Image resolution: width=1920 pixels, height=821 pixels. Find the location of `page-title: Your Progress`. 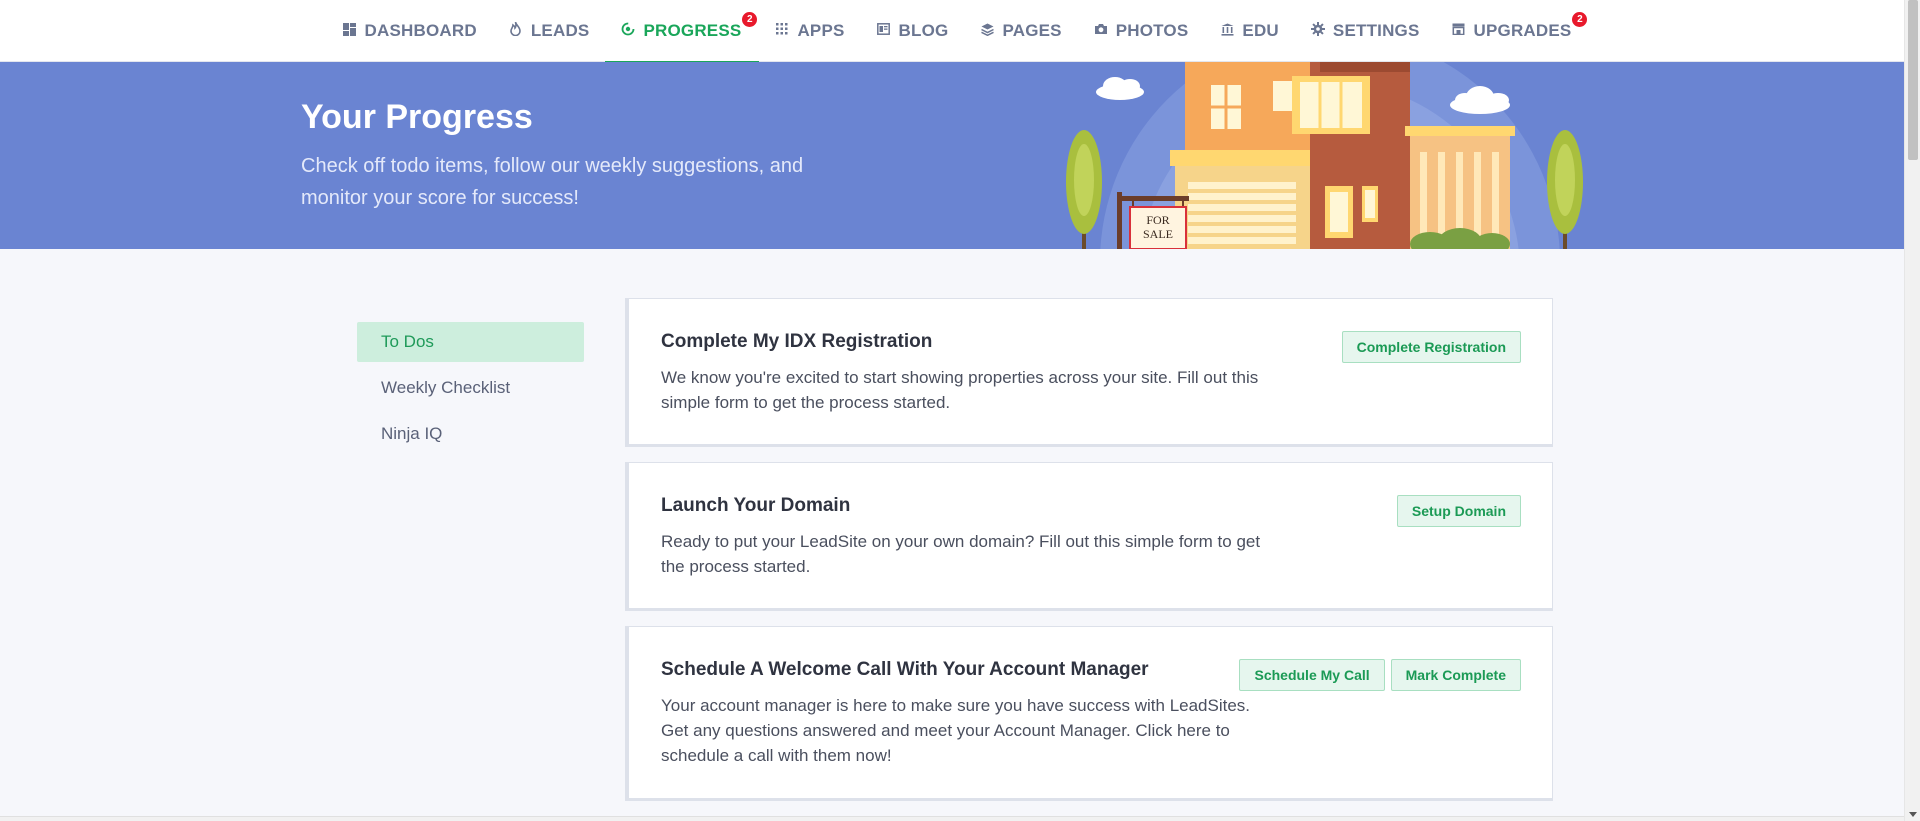

page-title: Your Progress is located at coordinates (417, 117).